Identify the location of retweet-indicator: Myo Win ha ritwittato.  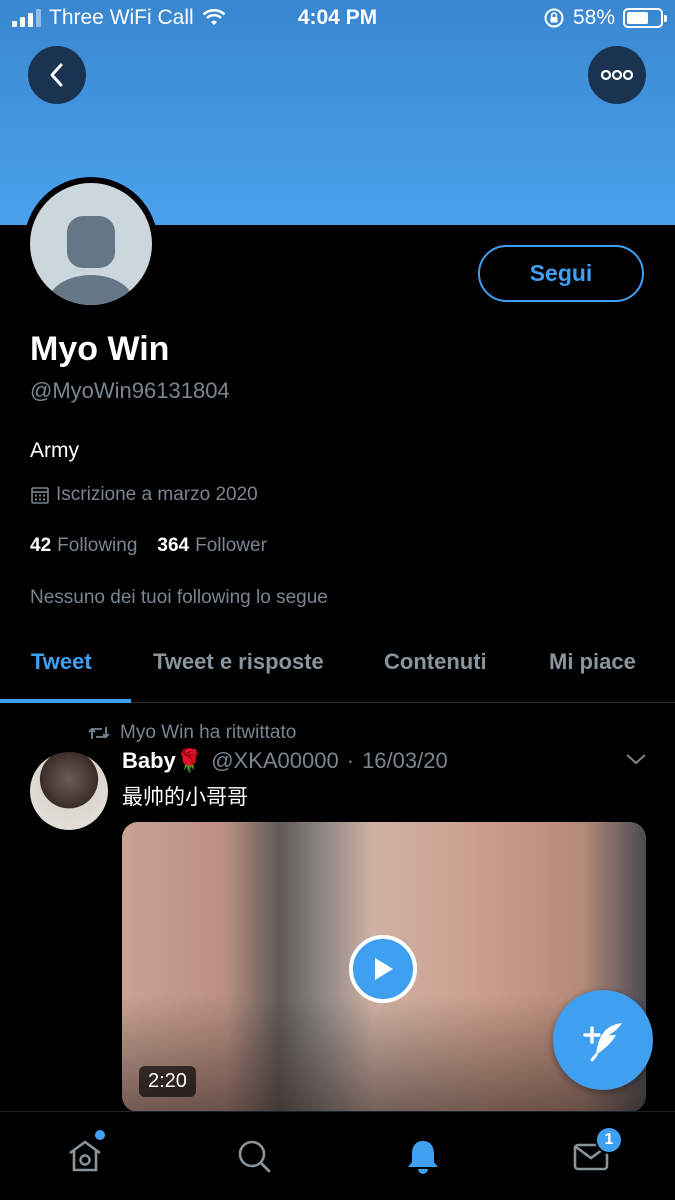
(192, 733).